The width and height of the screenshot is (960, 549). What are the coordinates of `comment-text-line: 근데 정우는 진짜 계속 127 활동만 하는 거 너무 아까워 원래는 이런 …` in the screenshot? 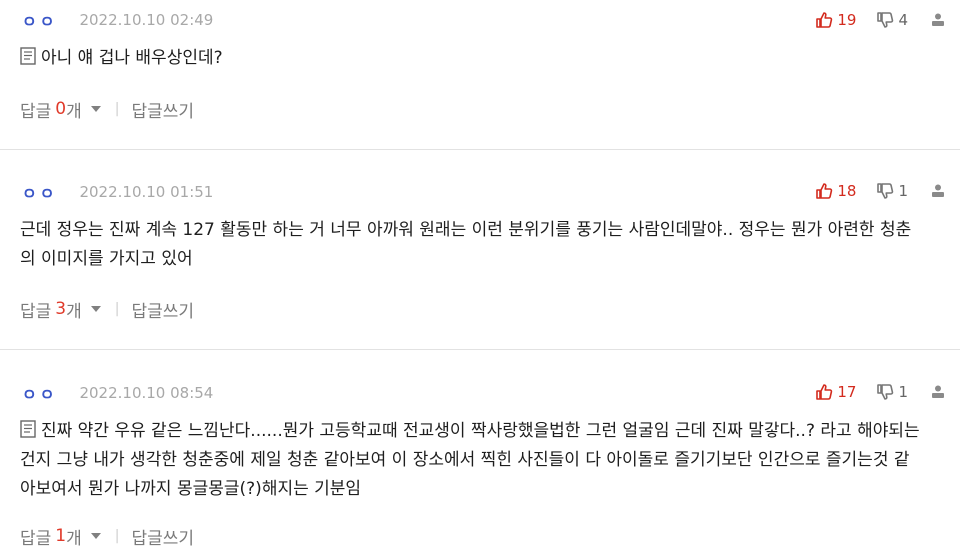 It's located at (466, 230).